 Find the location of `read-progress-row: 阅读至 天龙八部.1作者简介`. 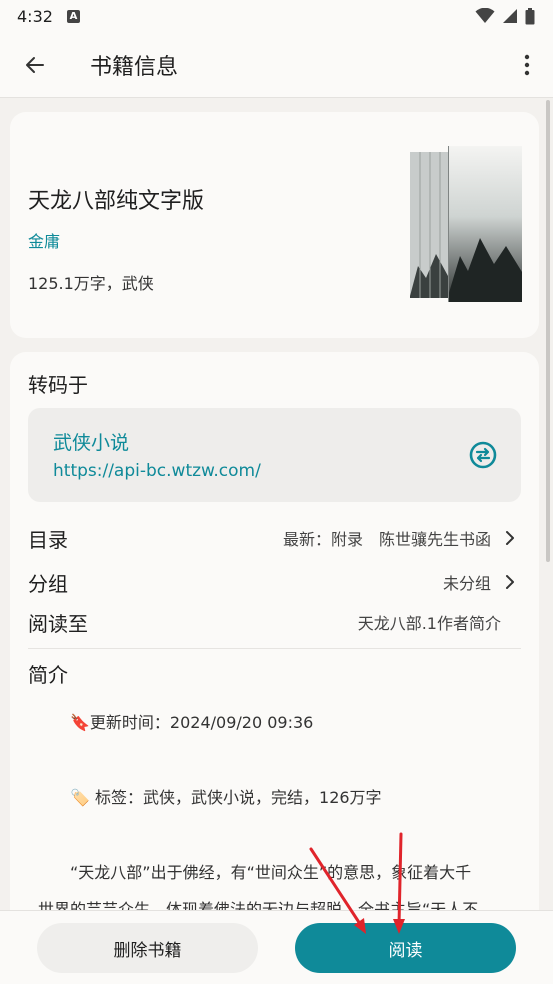

read-progress-row: 阅读至 天龙八部.1作者简介 is located at coordinates (274, 622).